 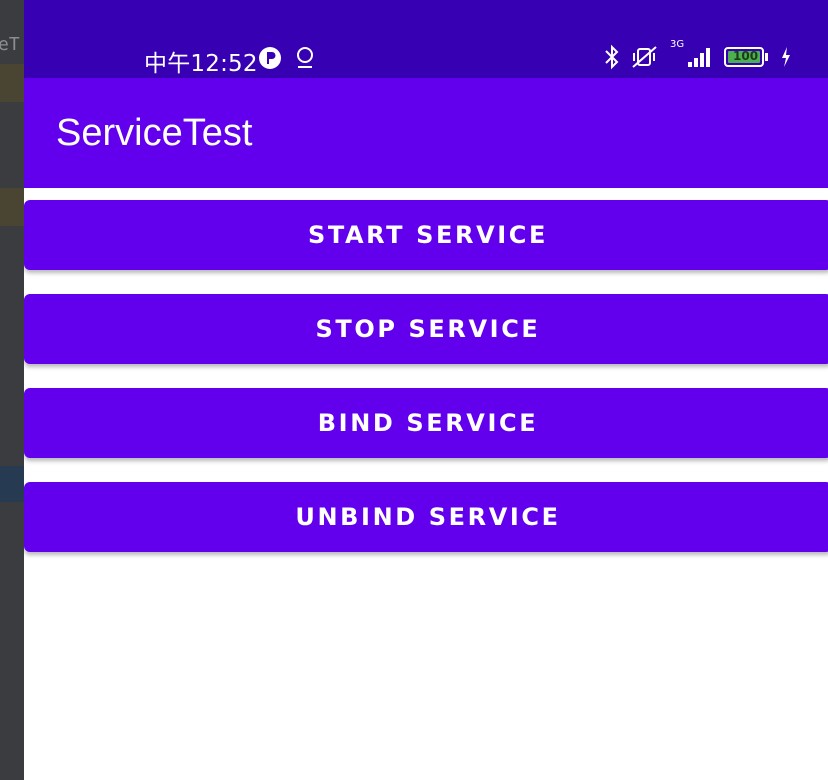 I want to click on start-service-button: START SERVICE, so click(x=426, y=235).